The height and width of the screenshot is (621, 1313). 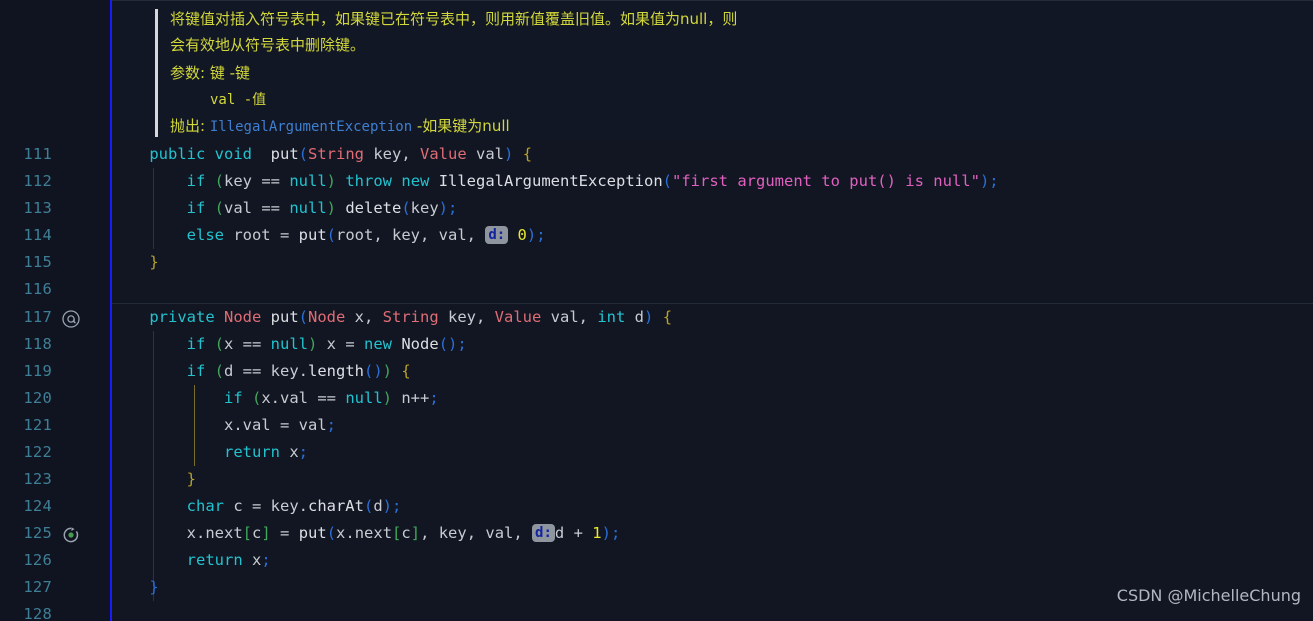 I want to click on inlay-hint-d-125: d:, so click(x=543, y=533).